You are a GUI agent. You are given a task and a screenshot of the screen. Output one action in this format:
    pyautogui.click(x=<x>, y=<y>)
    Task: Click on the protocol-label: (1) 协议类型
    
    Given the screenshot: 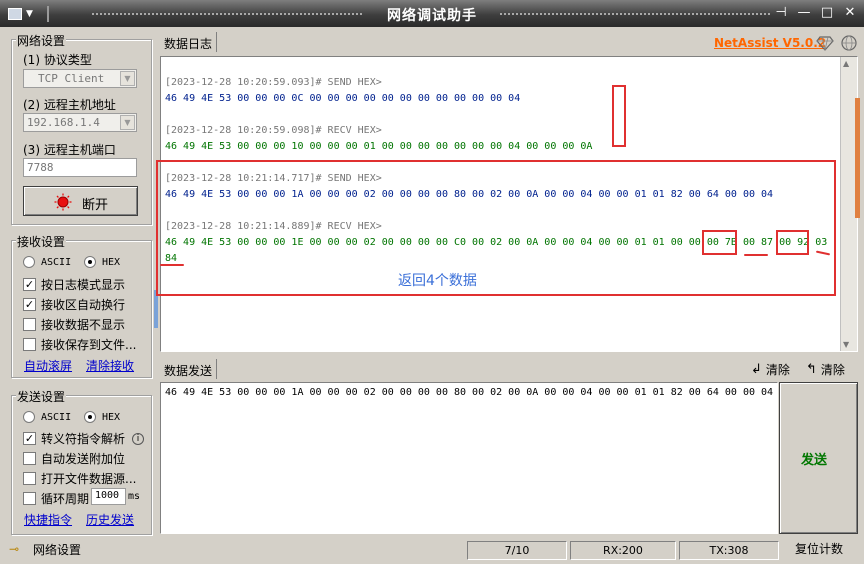 What is the action you would take?
    pyautogui.click(x=57, y=60)
    